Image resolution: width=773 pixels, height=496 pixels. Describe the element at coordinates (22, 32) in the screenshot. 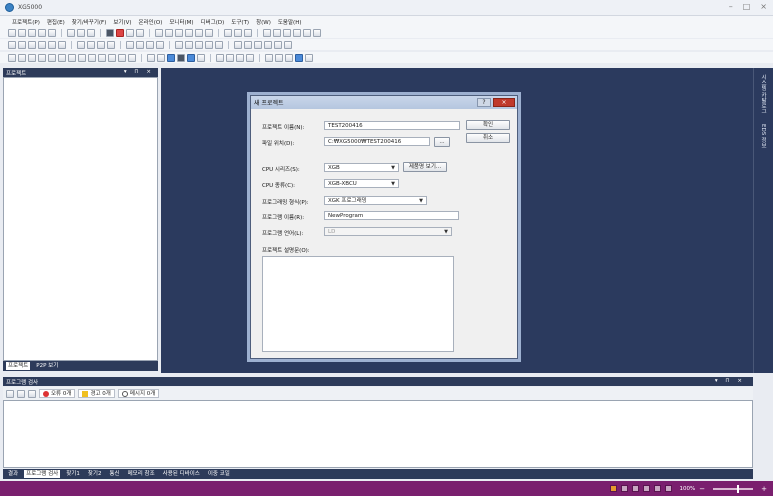

I see `open-folder-icon` at that location.